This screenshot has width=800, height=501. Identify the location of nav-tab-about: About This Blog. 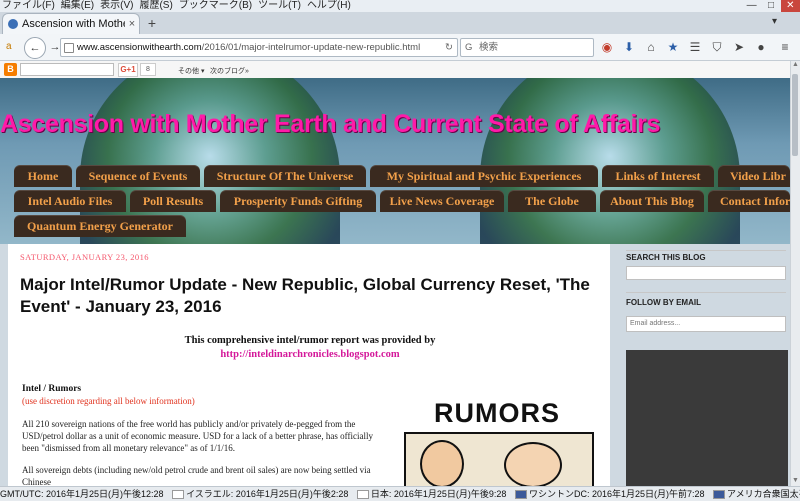
(652, 201).